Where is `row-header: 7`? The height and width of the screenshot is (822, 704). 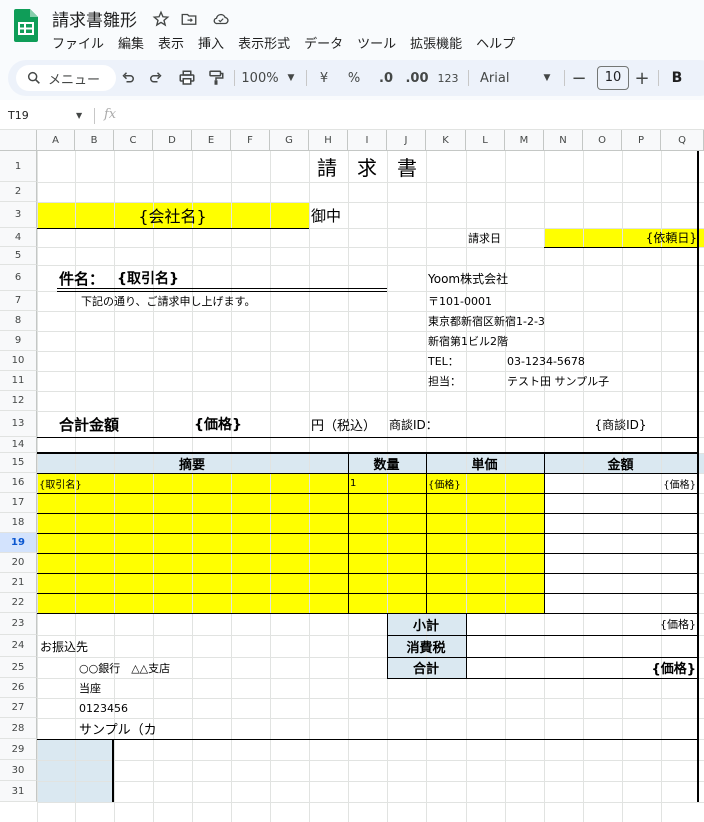
row-header: 7 is located at coordinates (18, 301).